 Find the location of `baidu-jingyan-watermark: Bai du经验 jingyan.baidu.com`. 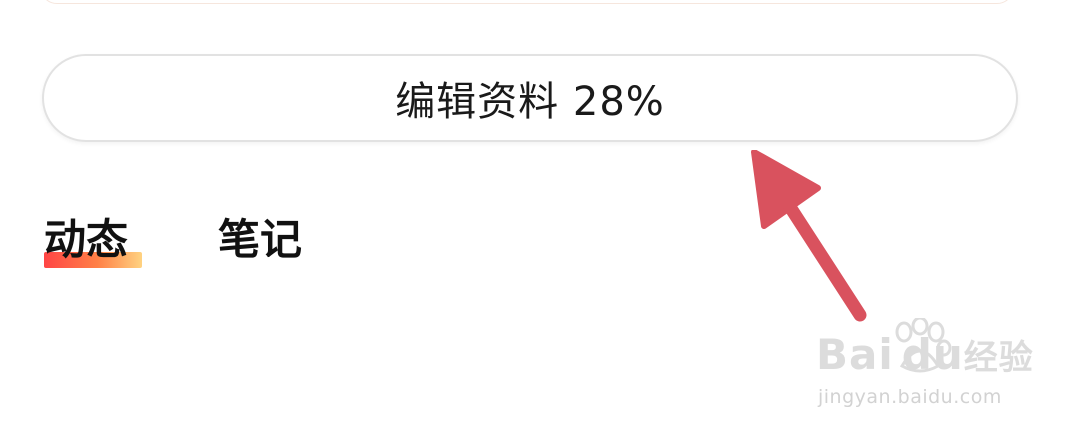

baidu-jingyan-watermark: Bai du经验 jingyan.baidu.com is located at coordinates (926, 368).